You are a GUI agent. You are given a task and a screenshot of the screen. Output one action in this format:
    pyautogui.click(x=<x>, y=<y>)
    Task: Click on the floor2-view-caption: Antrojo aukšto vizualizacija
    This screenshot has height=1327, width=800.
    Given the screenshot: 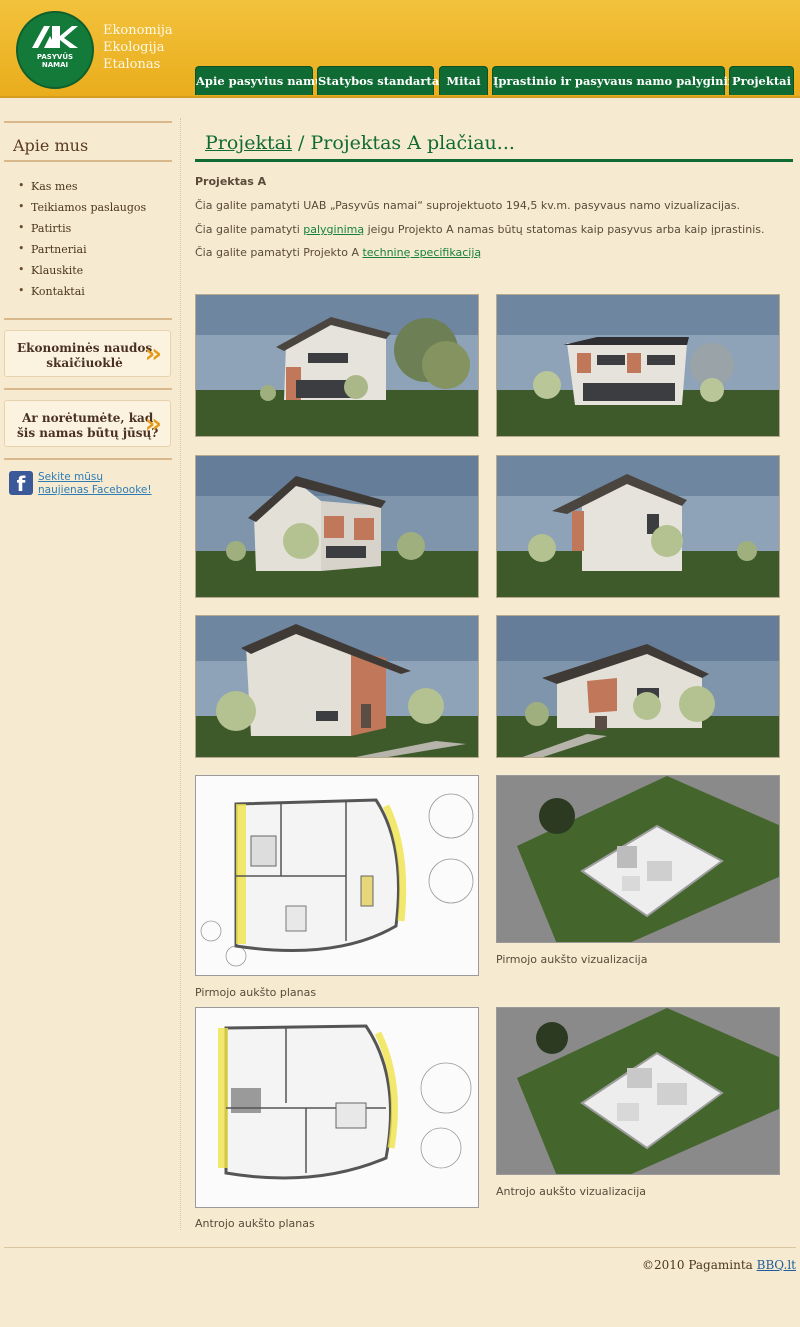 What is the action you would take?
    pyautogui.click(x=571, y=1191)
    